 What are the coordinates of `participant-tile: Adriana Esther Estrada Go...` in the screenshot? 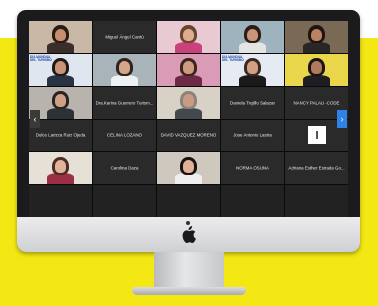 It's located at (316, 168).